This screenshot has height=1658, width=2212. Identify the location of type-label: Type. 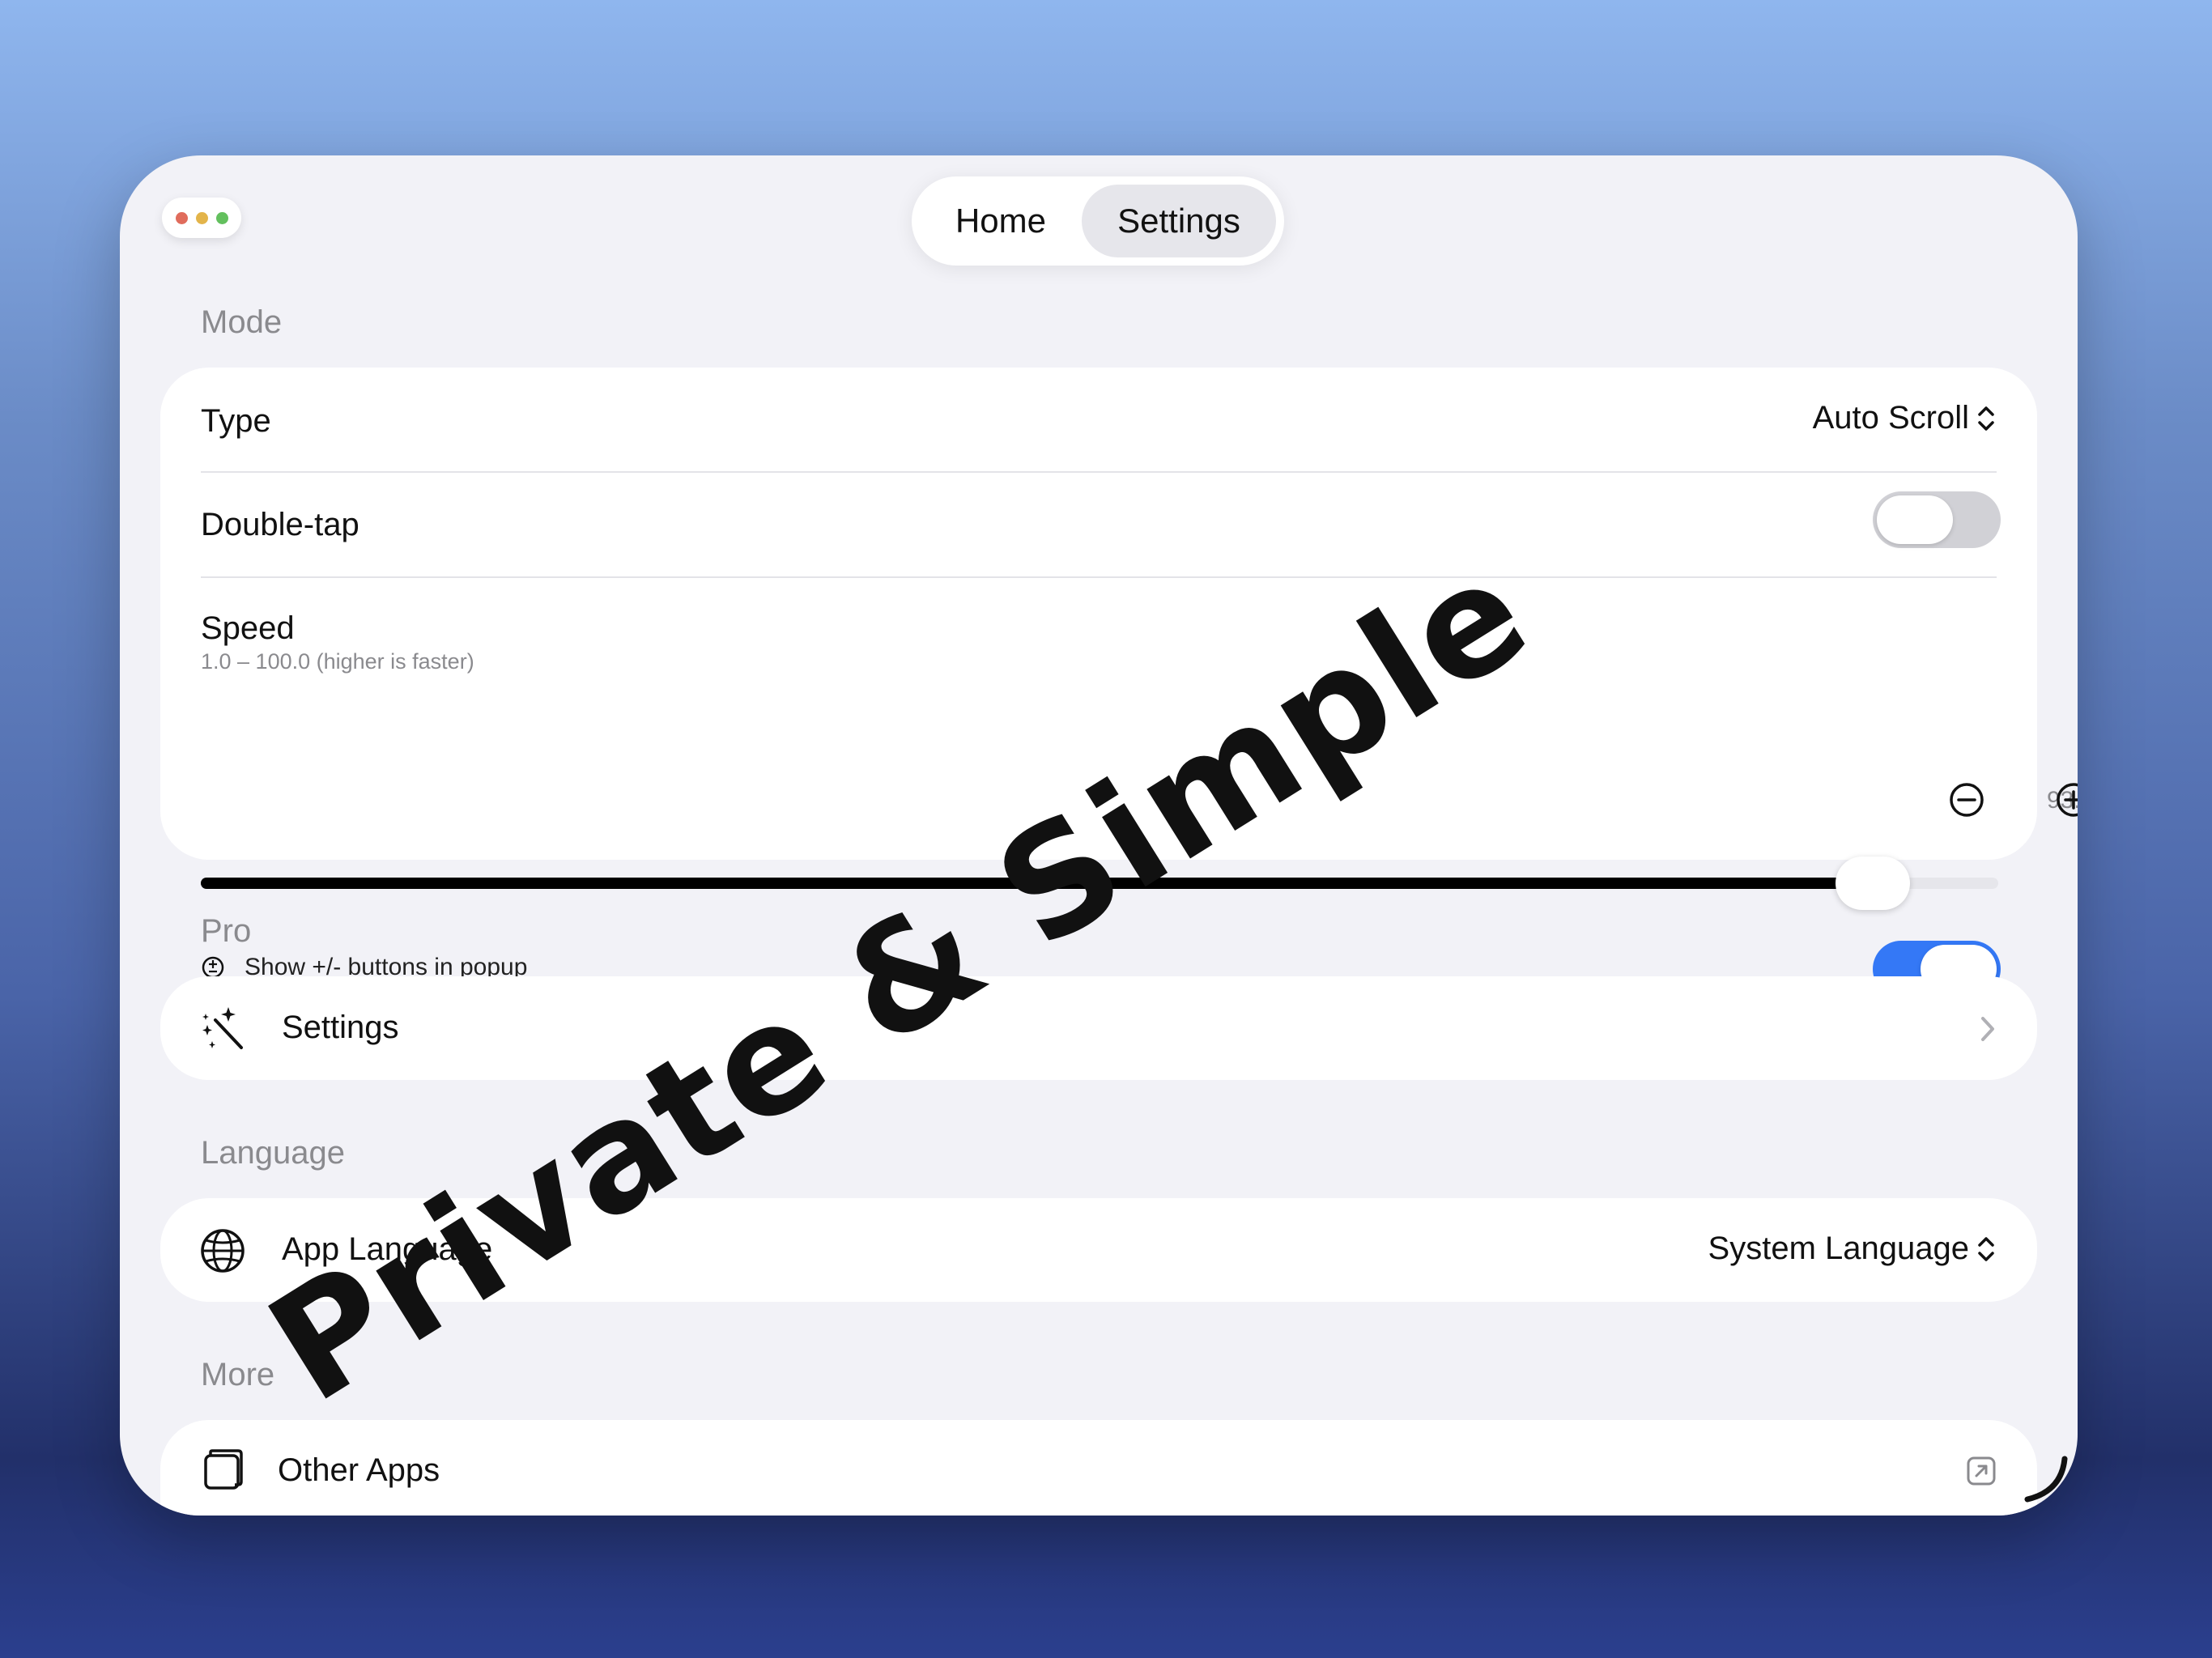
(236, 421).